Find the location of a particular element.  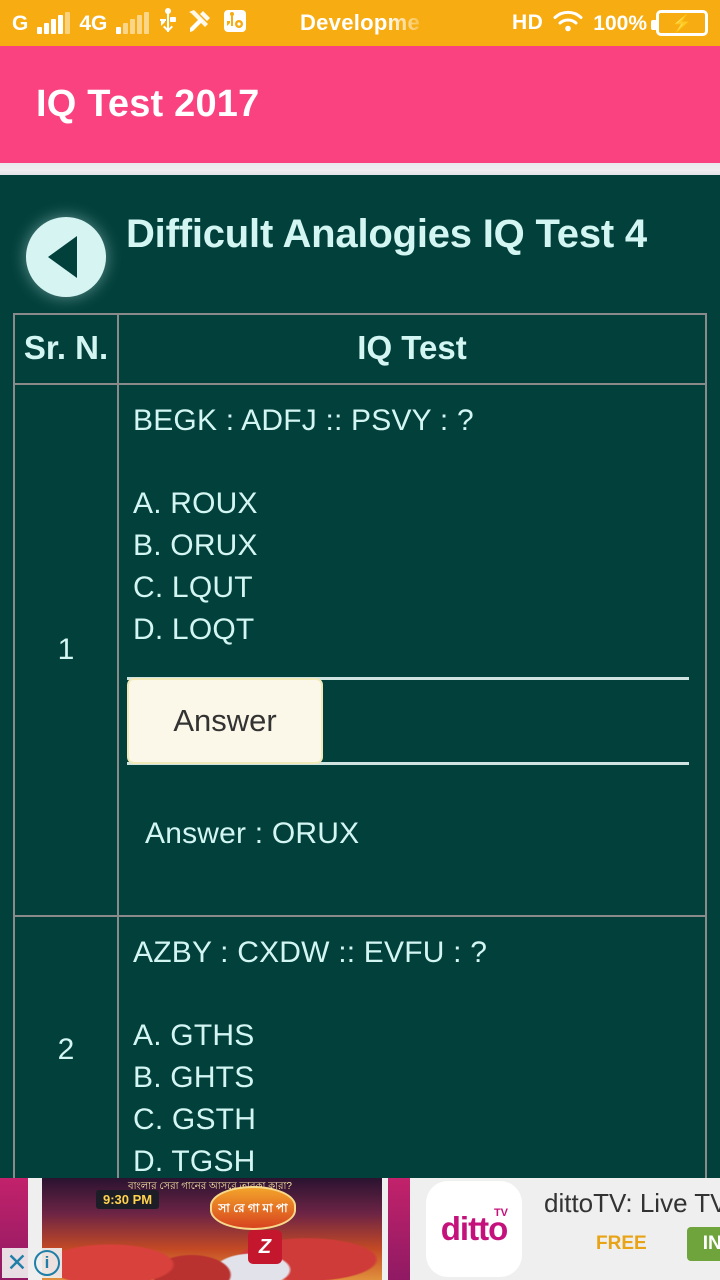

status-bar: G 4G Developme HD 100% ⚡ is located at coordinates (360, 23).